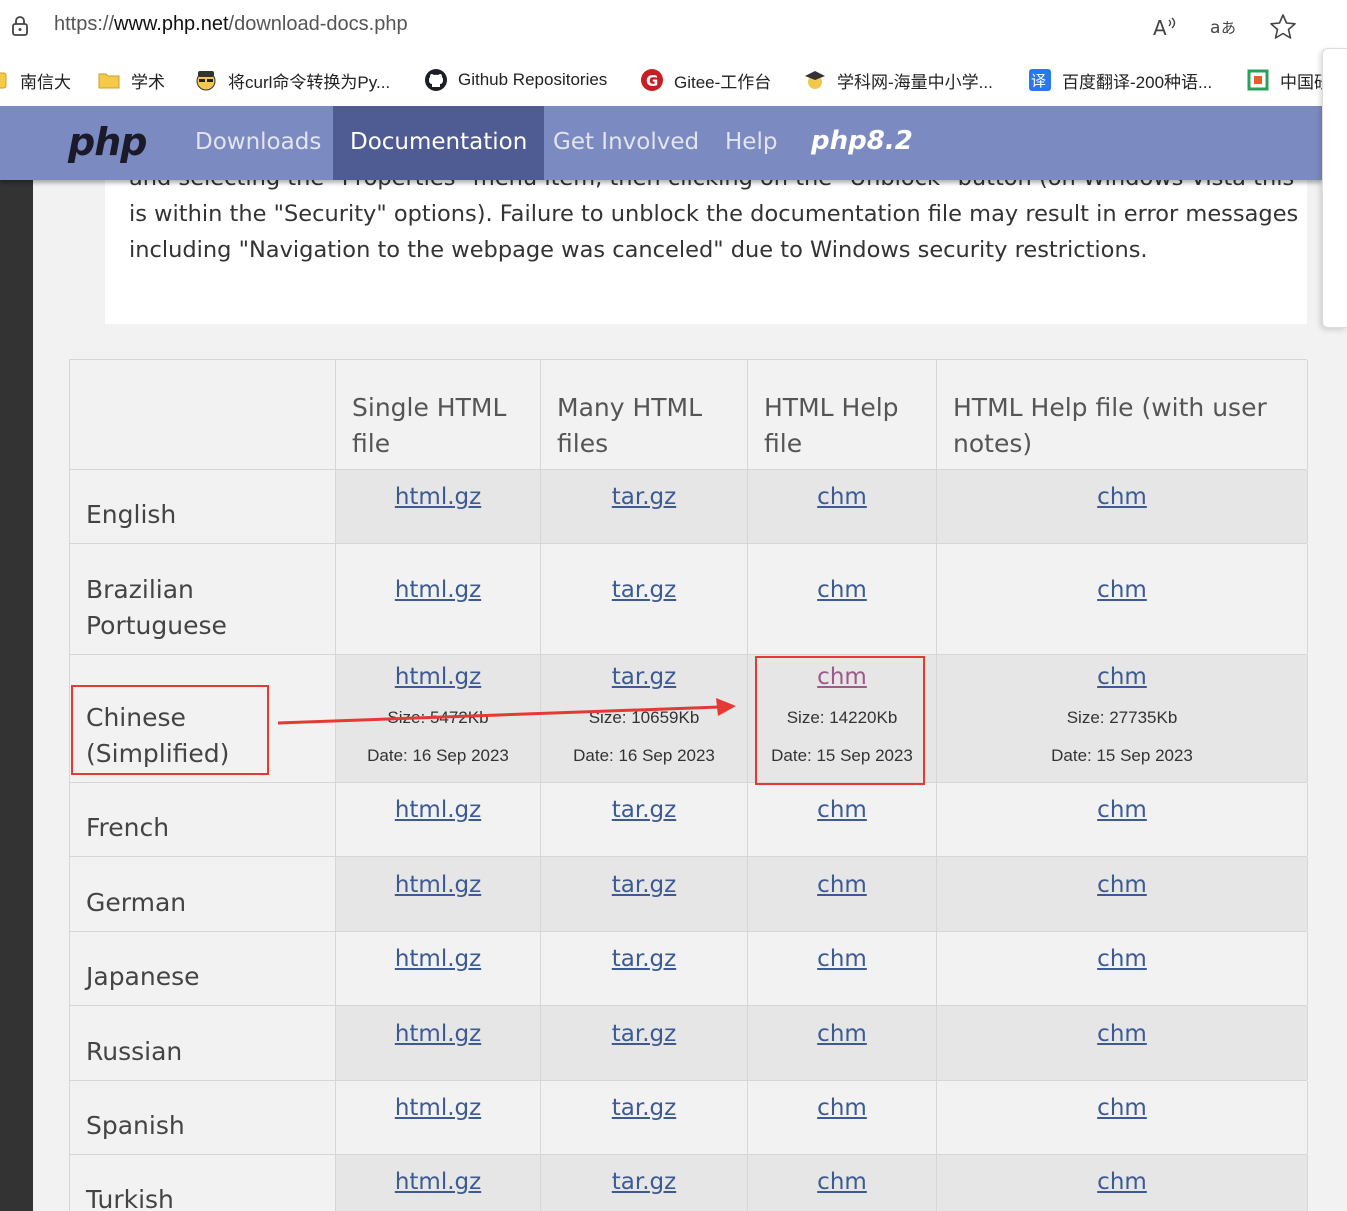 The image size is (1347, 1211). What do you see at coordinates (705, 80) in the screenshot?
I see `bookmark-gitee: G Gitee-工作台` at bounding box center [705, 80].